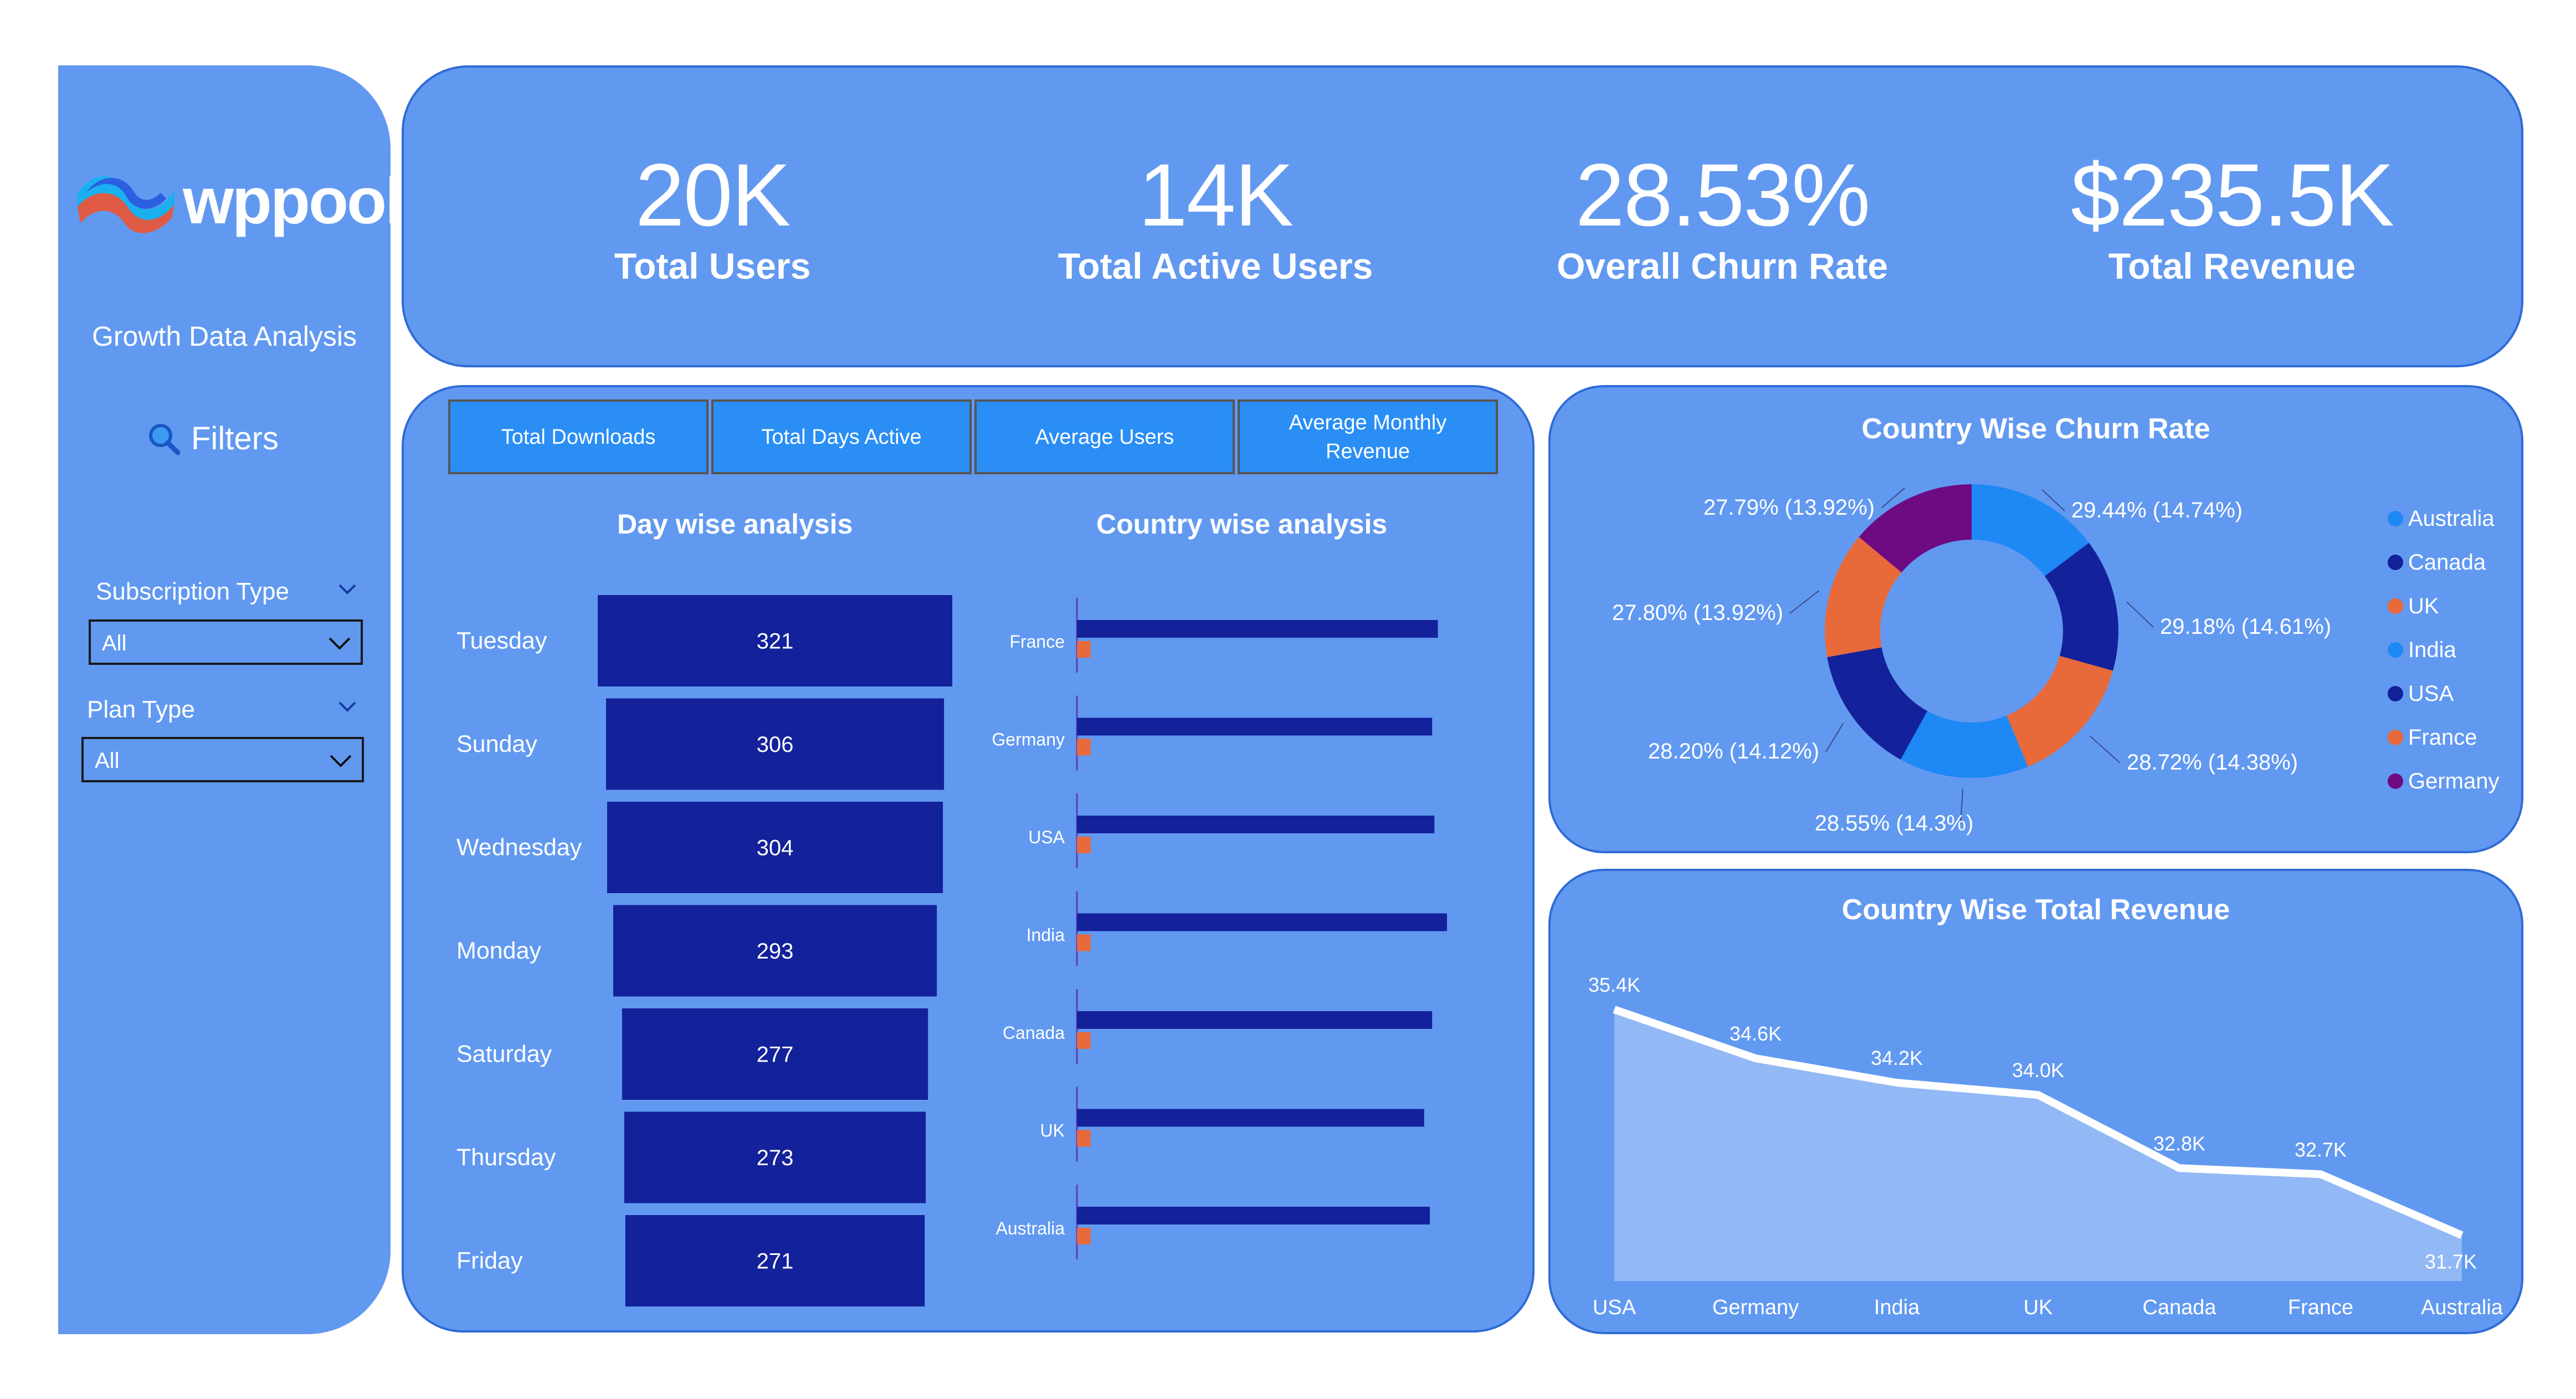 The width and height of the screenshot is (2576, 1399). Describe the element at coordinates (126, 205) in the screenshot. I see `wppool-logo-icon` at that location.